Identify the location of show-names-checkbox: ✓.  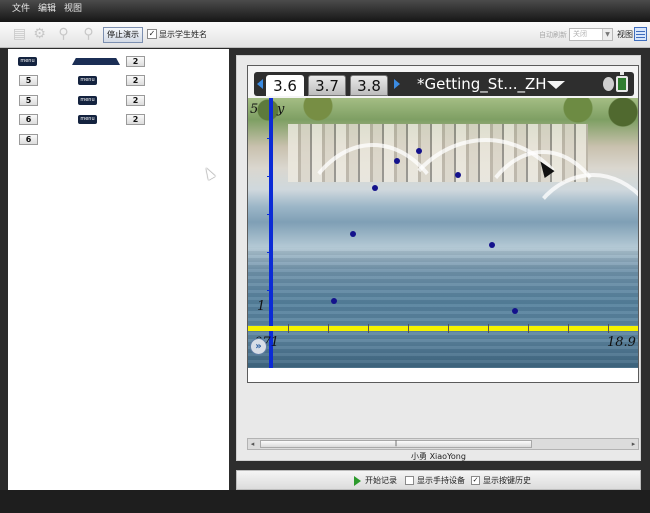
(152, 34).